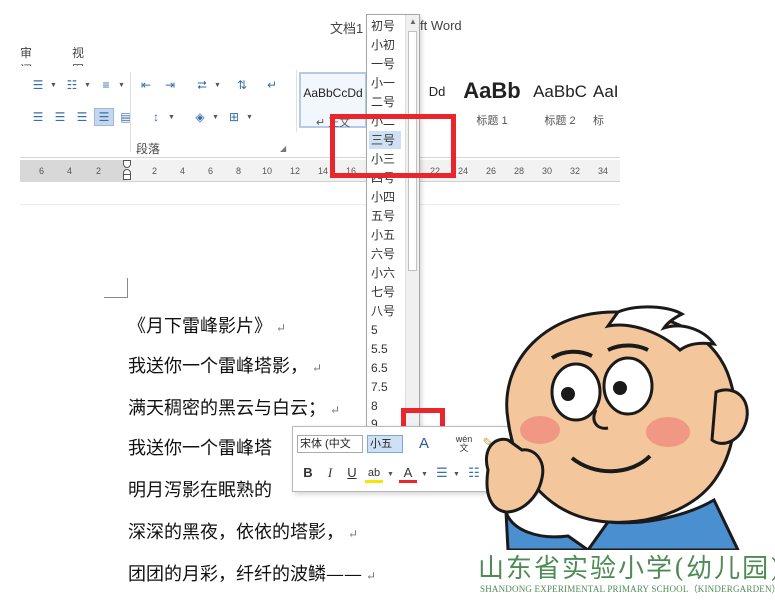 The image size is (775, 600). What do you see at coordinates (242, 85) in the screenshot?
I see `sort-icon: ⇅` at bounding box center [242, 85].